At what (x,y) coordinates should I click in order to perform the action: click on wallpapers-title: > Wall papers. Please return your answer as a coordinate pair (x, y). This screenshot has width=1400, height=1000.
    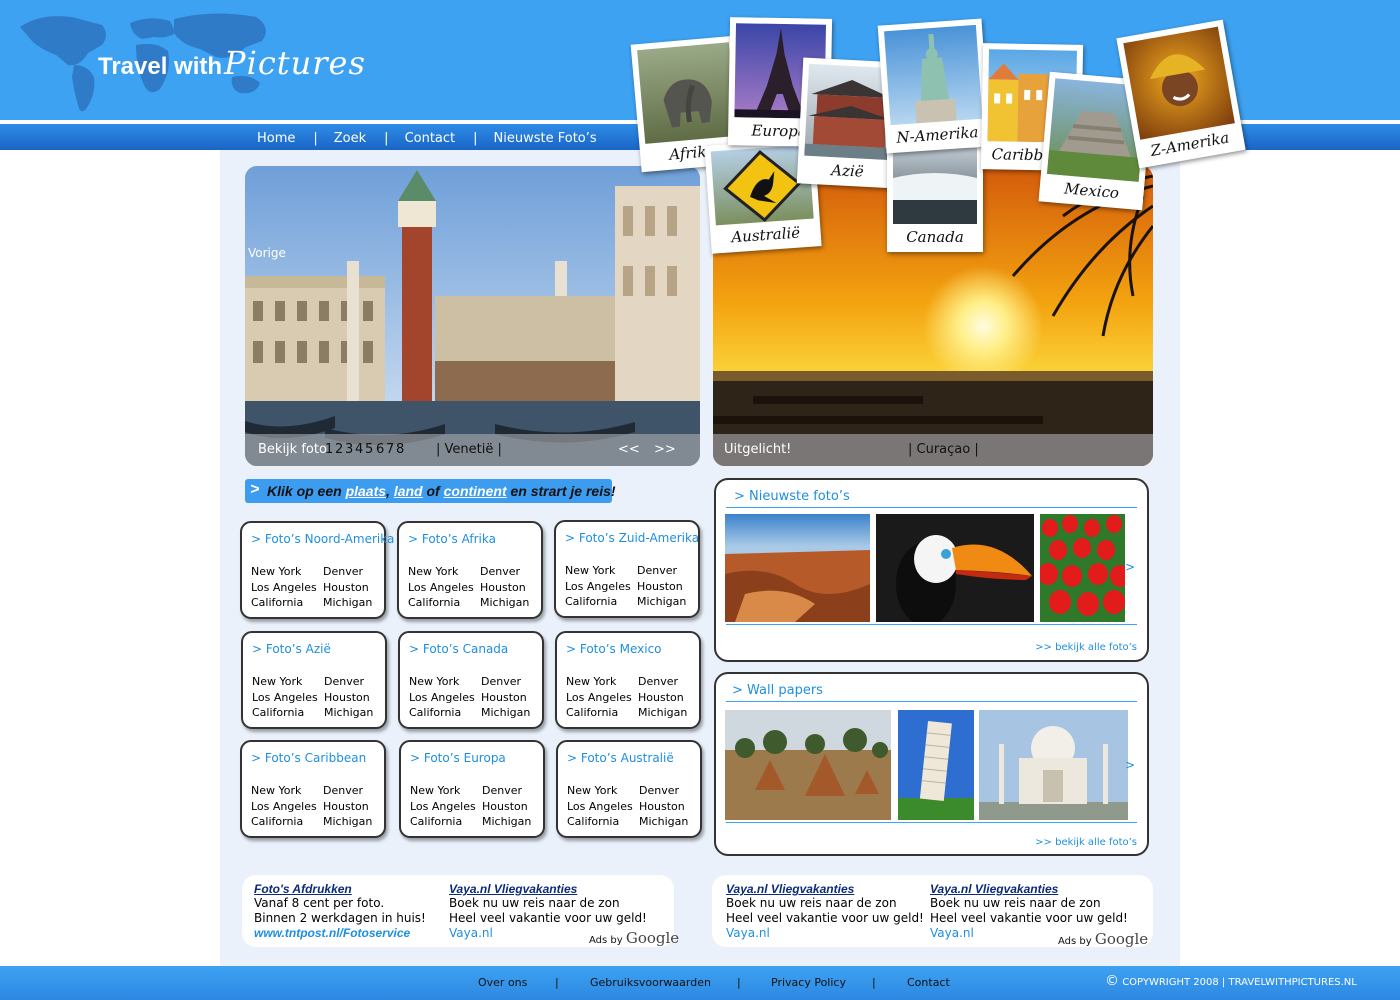
    Looking at the image, I should click on (777, 690).